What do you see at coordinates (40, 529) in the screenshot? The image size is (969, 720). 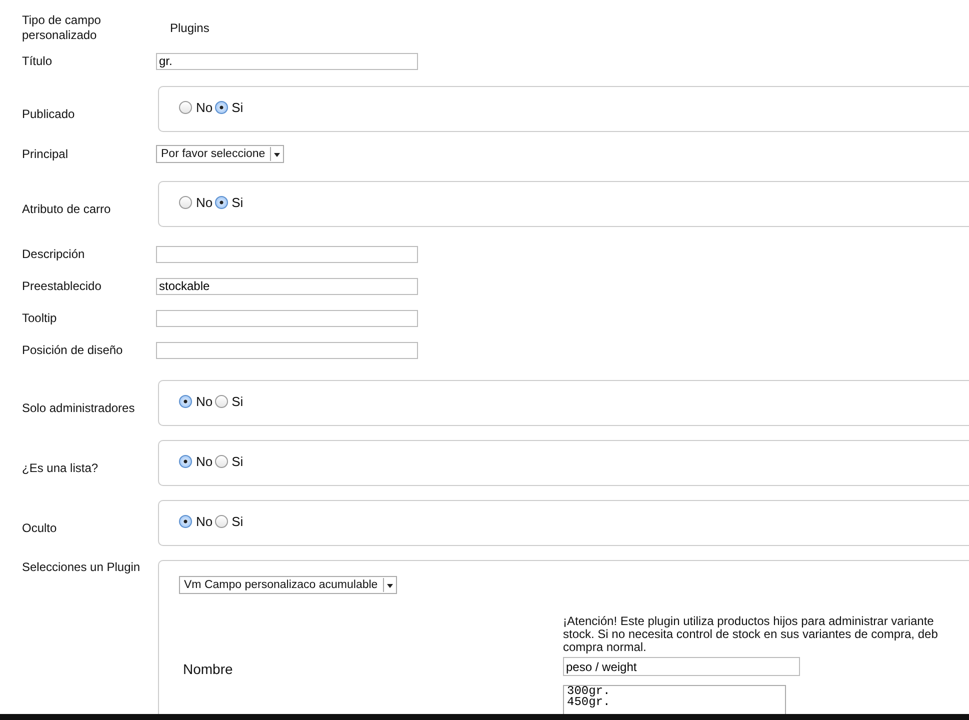 I see `field-label: Oculto` at bounding box center [40, 529].